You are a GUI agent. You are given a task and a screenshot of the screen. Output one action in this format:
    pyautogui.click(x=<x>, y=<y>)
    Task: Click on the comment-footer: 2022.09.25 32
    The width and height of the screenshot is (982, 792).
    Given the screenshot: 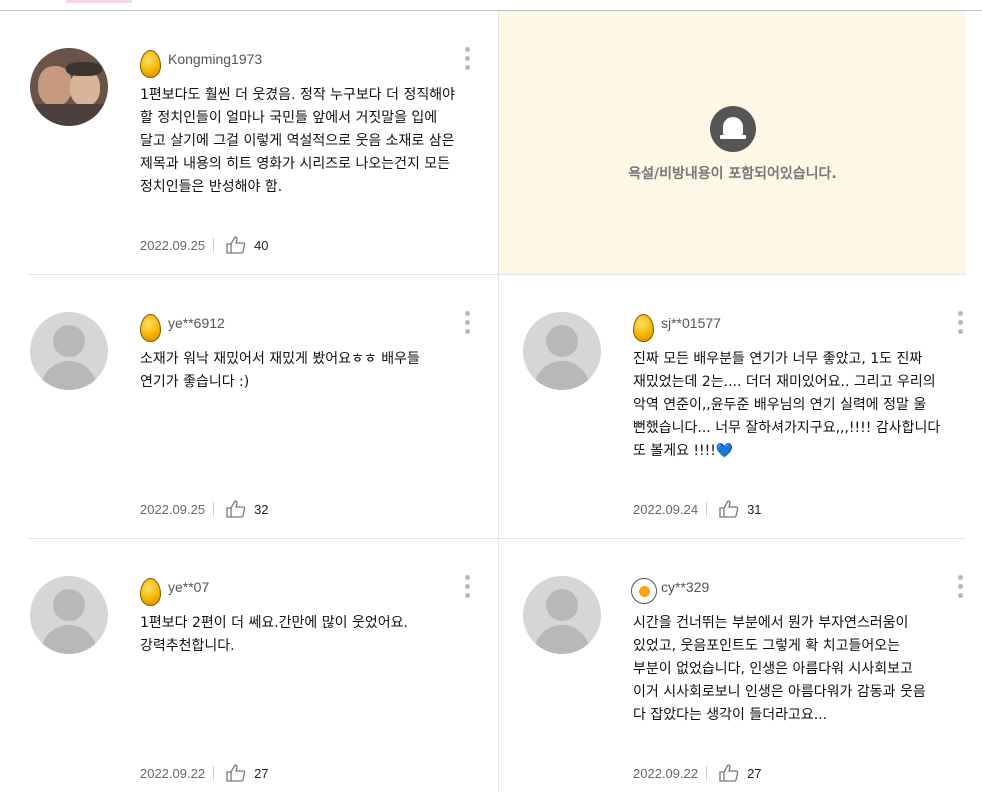 What is the action you would take?
    pyautogui.click(x=204, y=509)
    